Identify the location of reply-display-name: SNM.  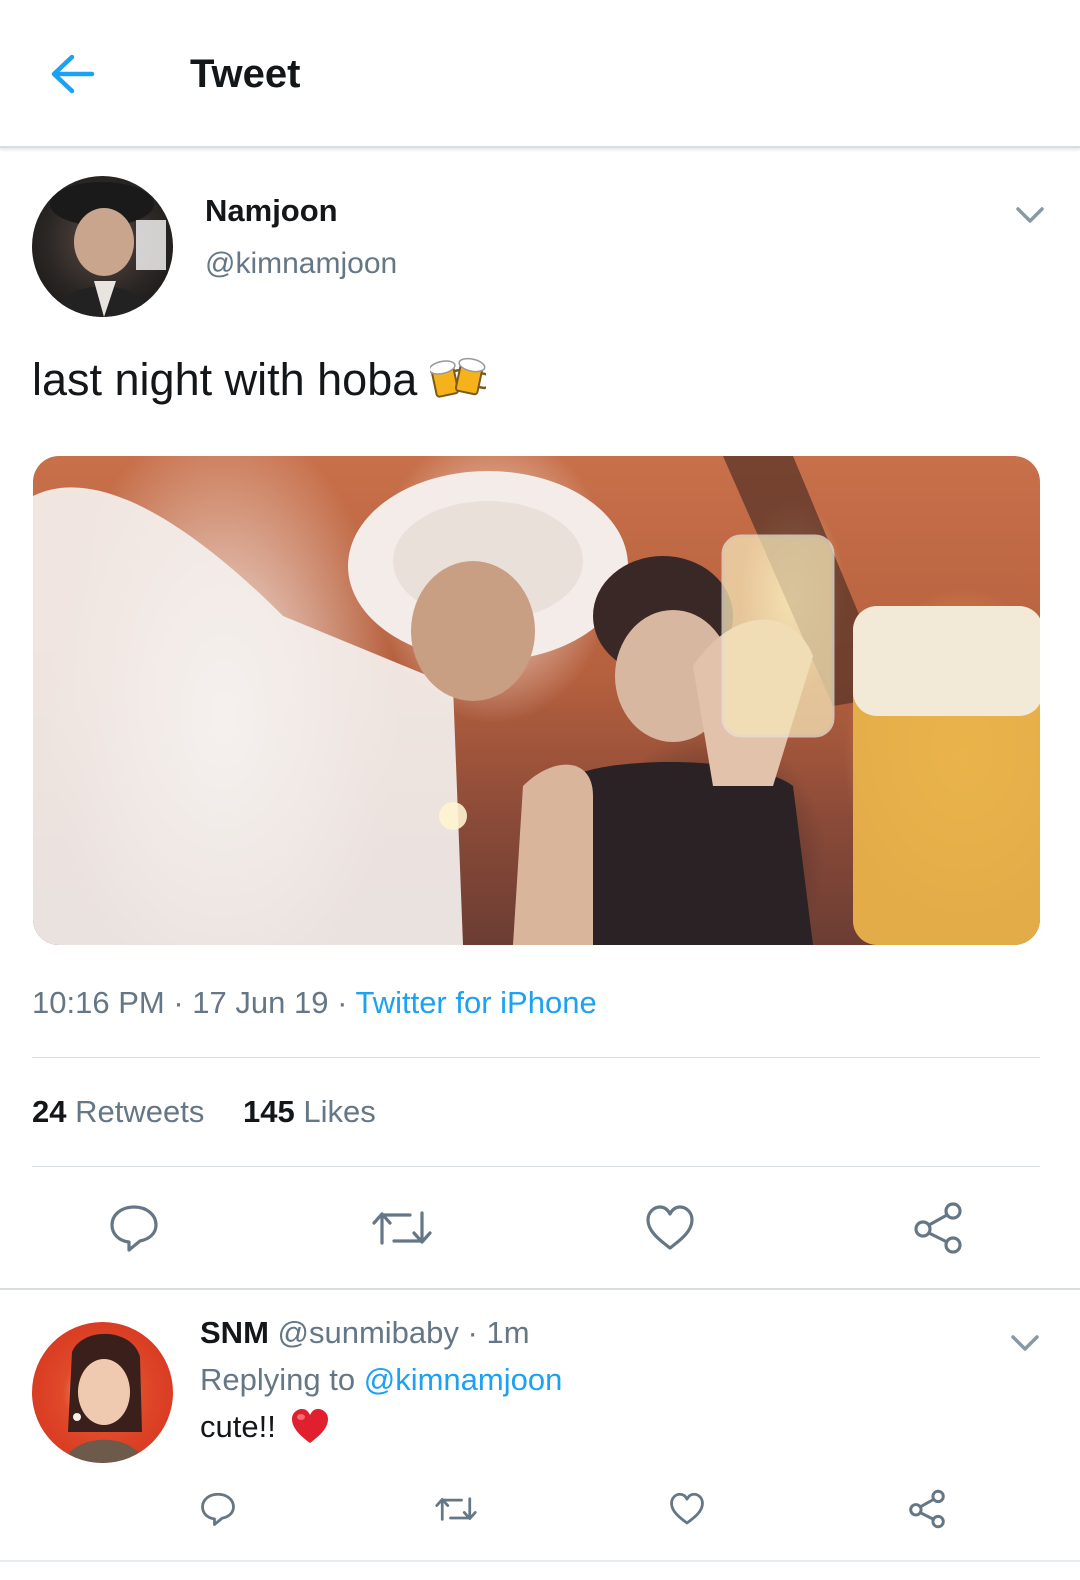
(234, 1332).